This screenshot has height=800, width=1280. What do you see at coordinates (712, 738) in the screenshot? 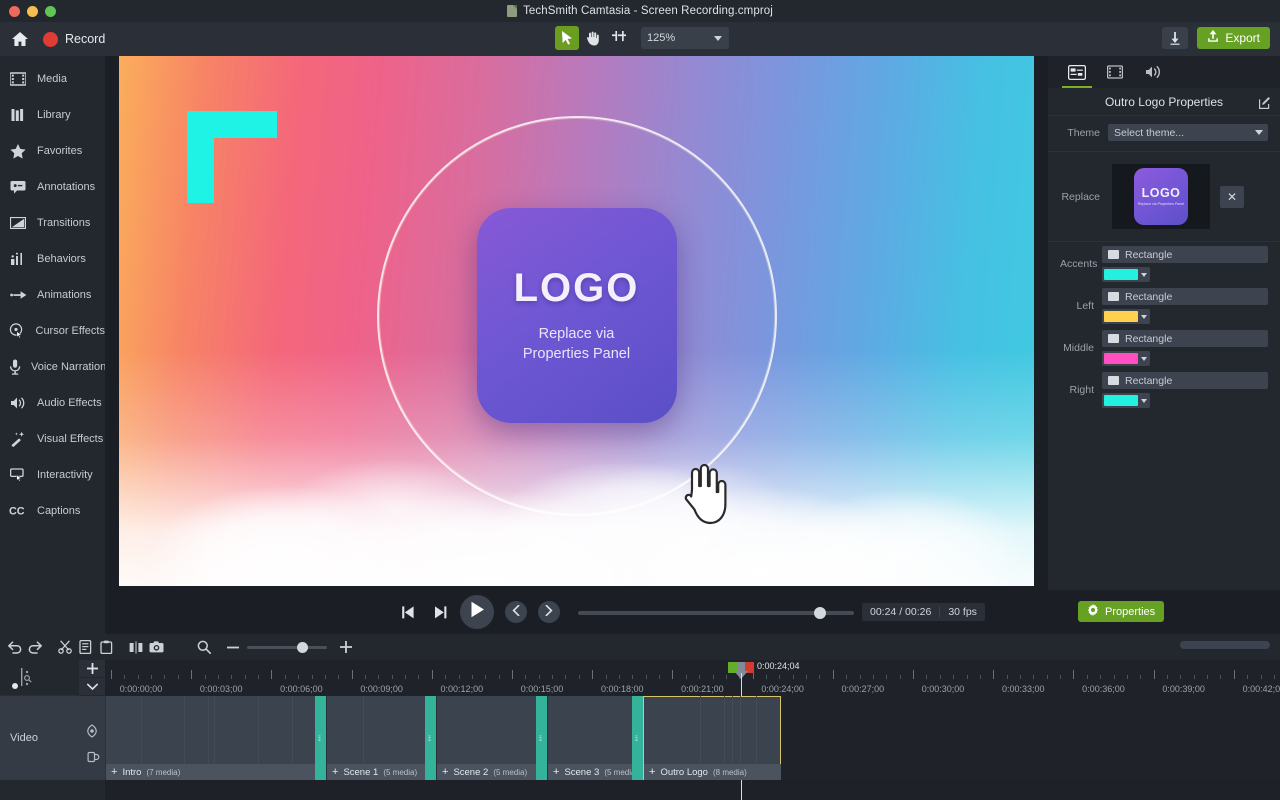
I see `timeline-clip-outro-logo: + Outro Logo (8 media)` at bounding box center [712, 738].